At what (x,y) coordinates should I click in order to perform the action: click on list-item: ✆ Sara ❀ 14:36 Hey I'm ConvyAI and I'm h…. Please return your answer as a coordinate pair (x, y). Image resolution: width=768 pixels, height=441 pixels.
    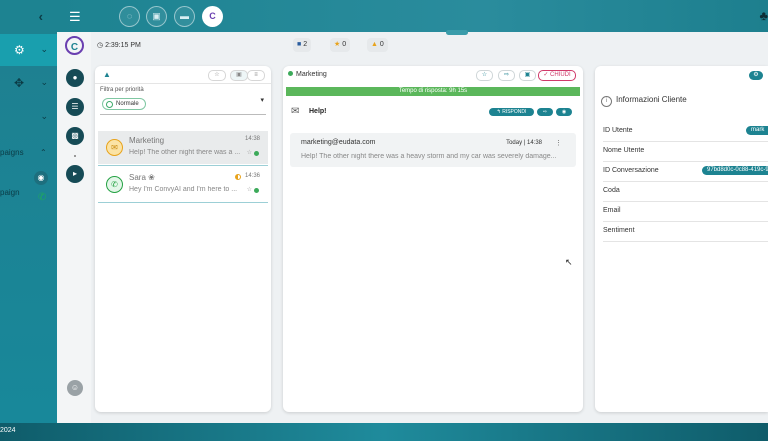
    Looking at the image, I should click on (183, 184).